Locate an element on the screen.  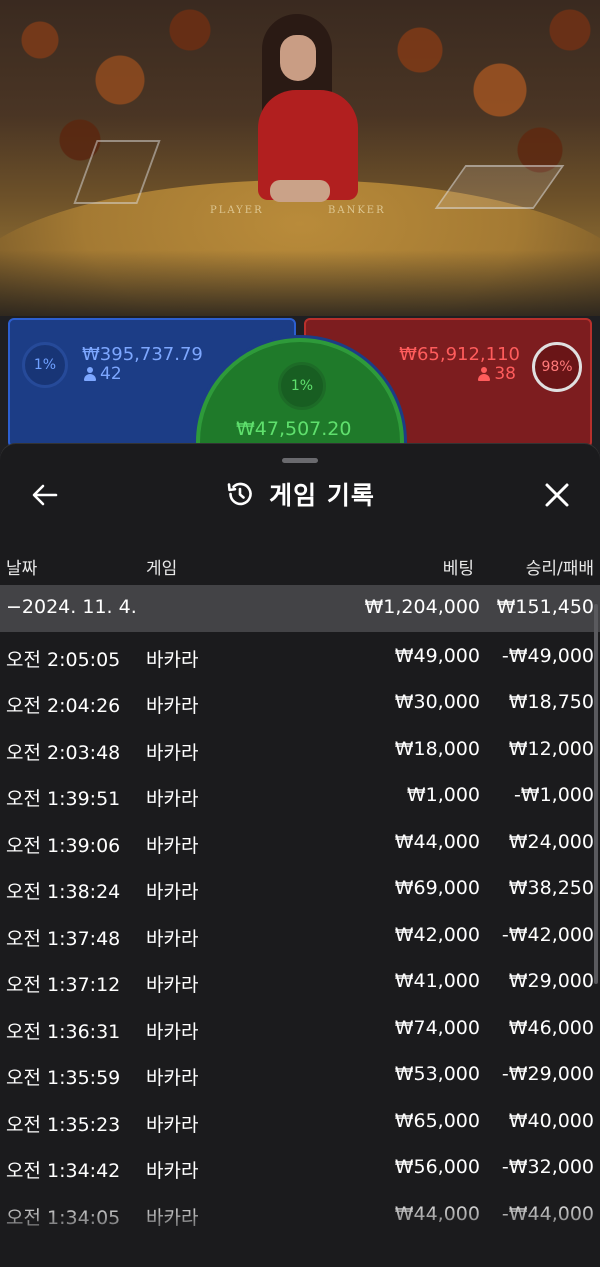
row-result: ₩24,000 is located at coordinates (551, 841).